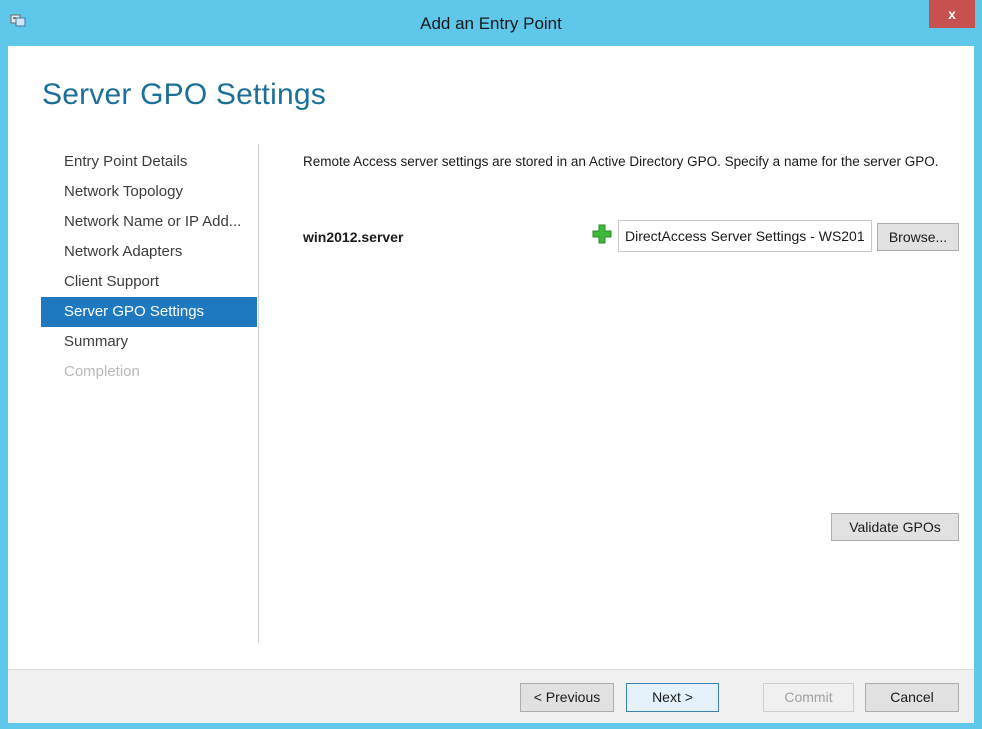 This screenshot has width=982, height=729. I want to click on nav-item-client-support: Client Support, so click(149, 282).